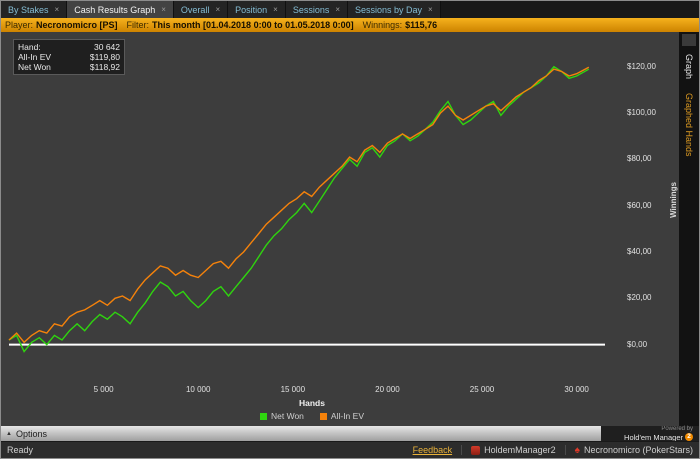 The image size is (700, 459). What do you see at coordinates (323, 416) in the screenshot?
I see `legend-swatch-all-in-ev` at bounding box center [323, 416].